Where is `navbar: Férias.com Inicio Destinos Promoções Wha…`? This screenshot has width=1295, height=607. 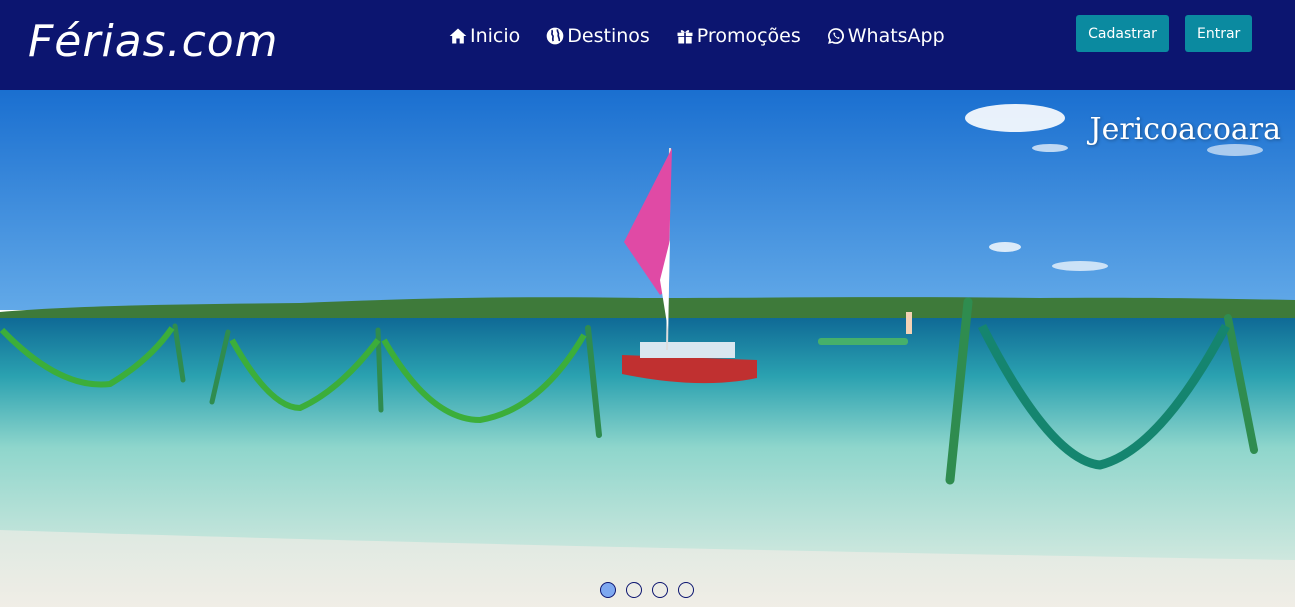
navbar: Férias.com Inicio Destinos Promoções Wha… is located at coordinates (647, 45).